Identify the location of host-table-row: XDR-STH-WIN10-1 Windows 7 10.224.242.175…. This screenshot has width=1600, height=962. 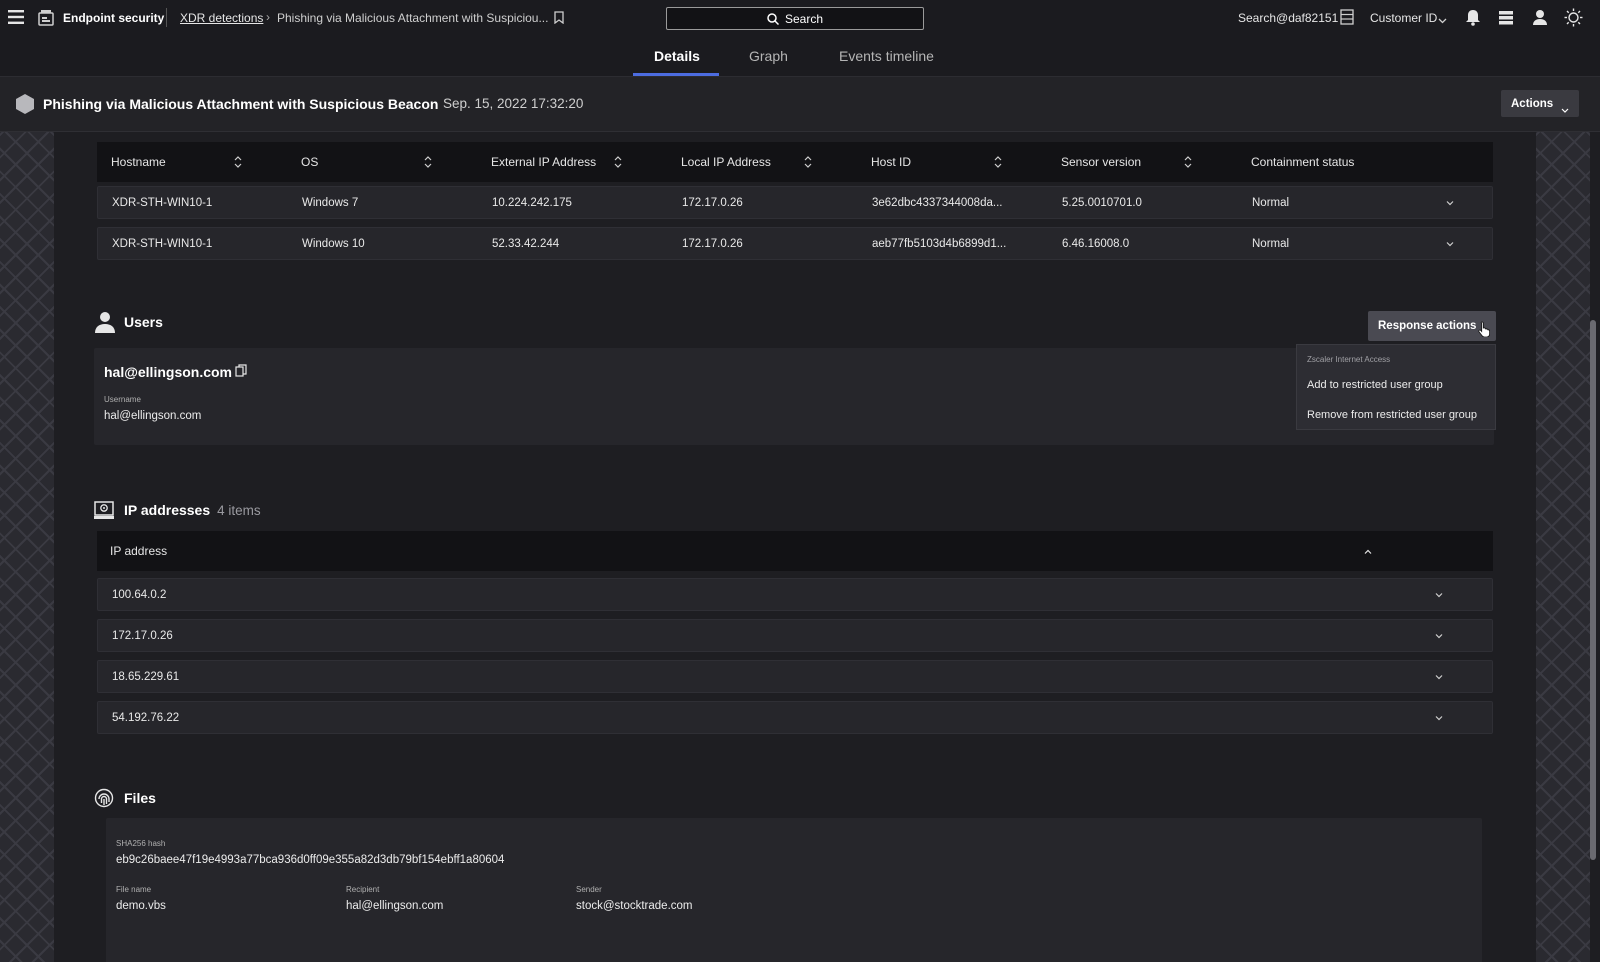
(795, 202).